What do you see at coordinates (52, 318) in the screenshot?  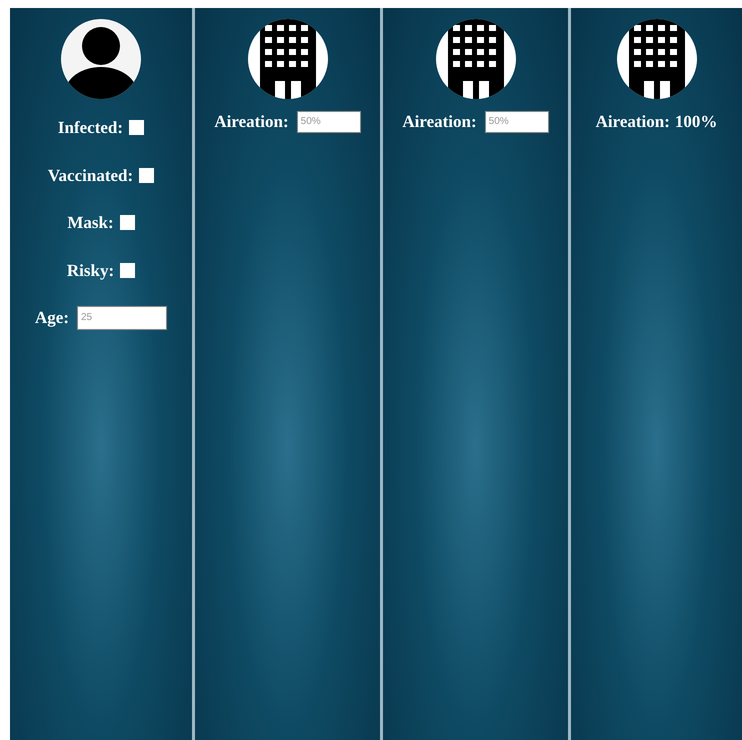 I see `field-label: Age:` at bounding box center [52, 318].